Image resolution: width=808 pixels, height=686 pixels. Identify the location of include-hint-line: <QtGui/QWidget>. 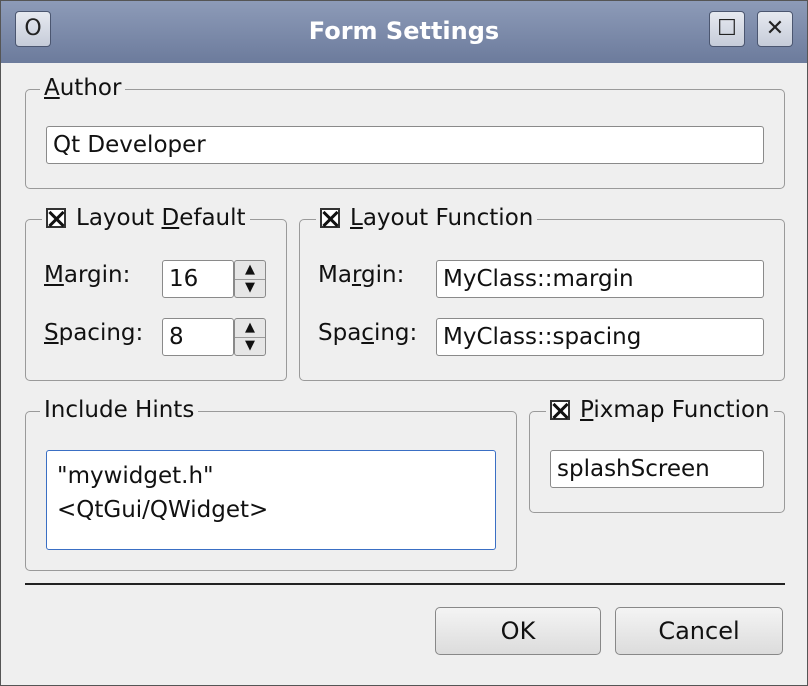
(163, 510).